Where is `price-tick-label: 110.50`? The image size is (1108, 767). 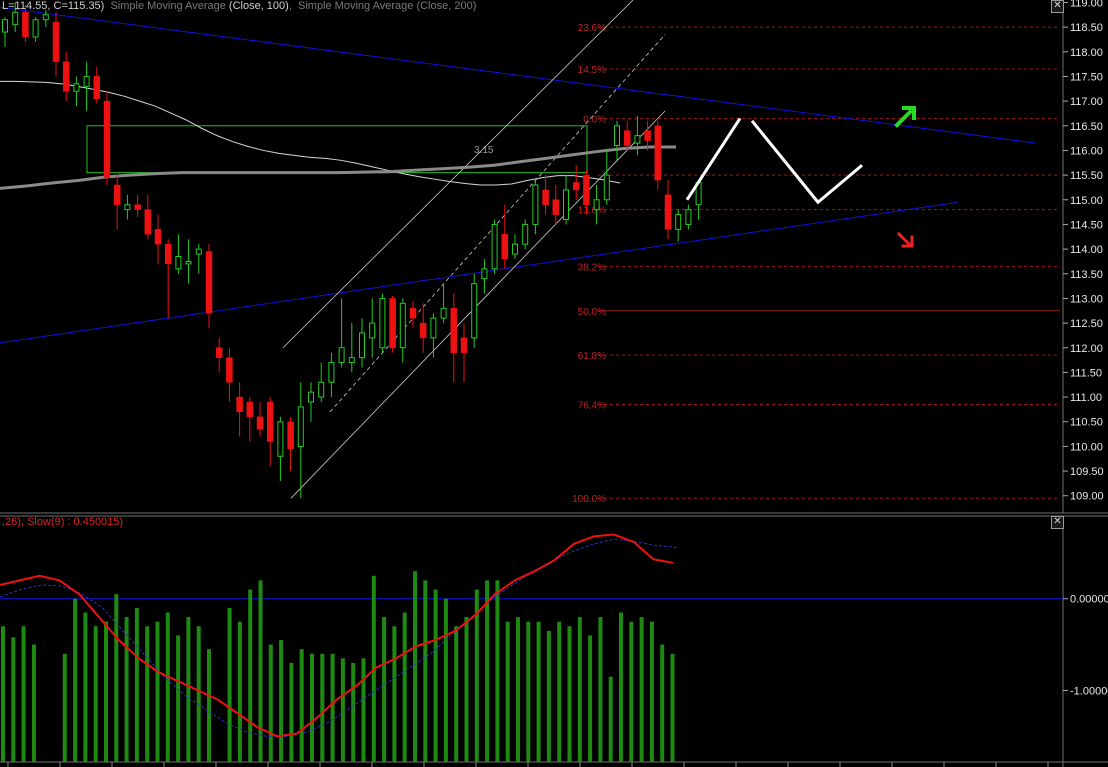
price-tick-label: 110.50 is located at coordinates (1086, 423).